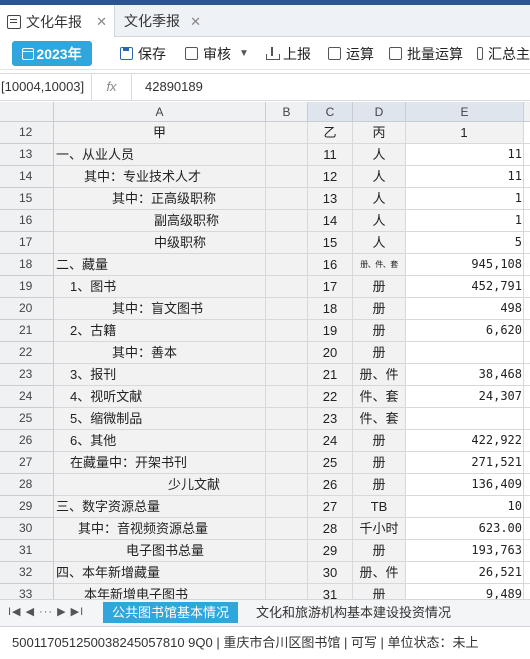  Describe the element at coordinates (330, 485) in the screenshot. I see `cell-code: 26` at that location.